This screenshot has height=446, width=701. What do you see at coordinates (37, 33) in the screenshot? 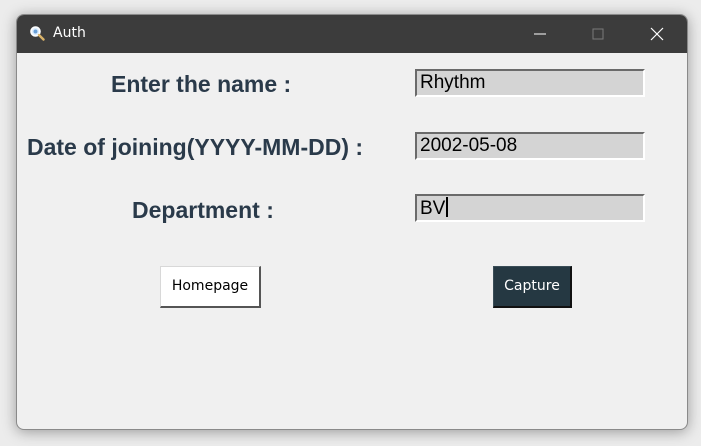
I see `magnifier-icon` at bounding box center [37, 33].